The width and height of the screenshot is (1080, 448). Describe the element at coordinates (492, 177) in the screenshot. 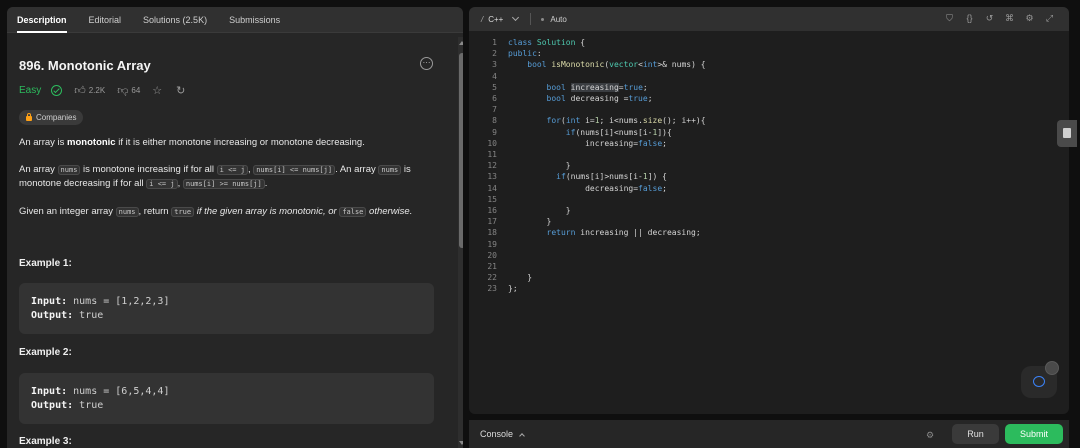

I see `line-number: 13` at that location.